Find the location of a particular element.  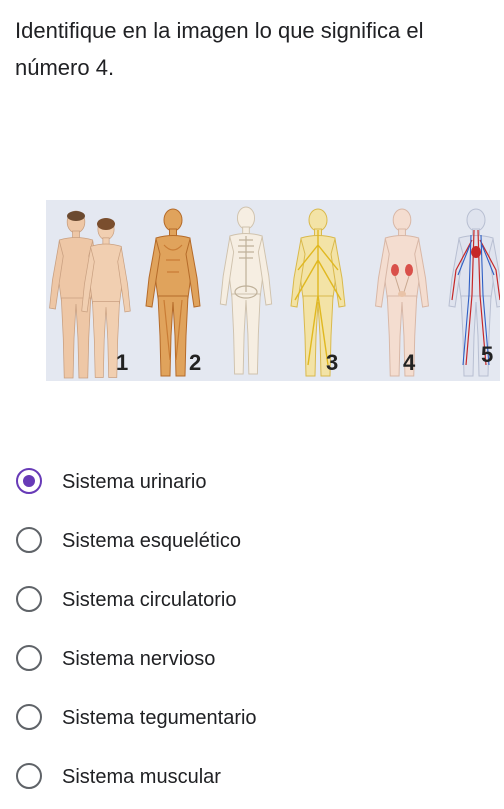

option-label: Sistema tegumentario is located at coordinates (159, 718).